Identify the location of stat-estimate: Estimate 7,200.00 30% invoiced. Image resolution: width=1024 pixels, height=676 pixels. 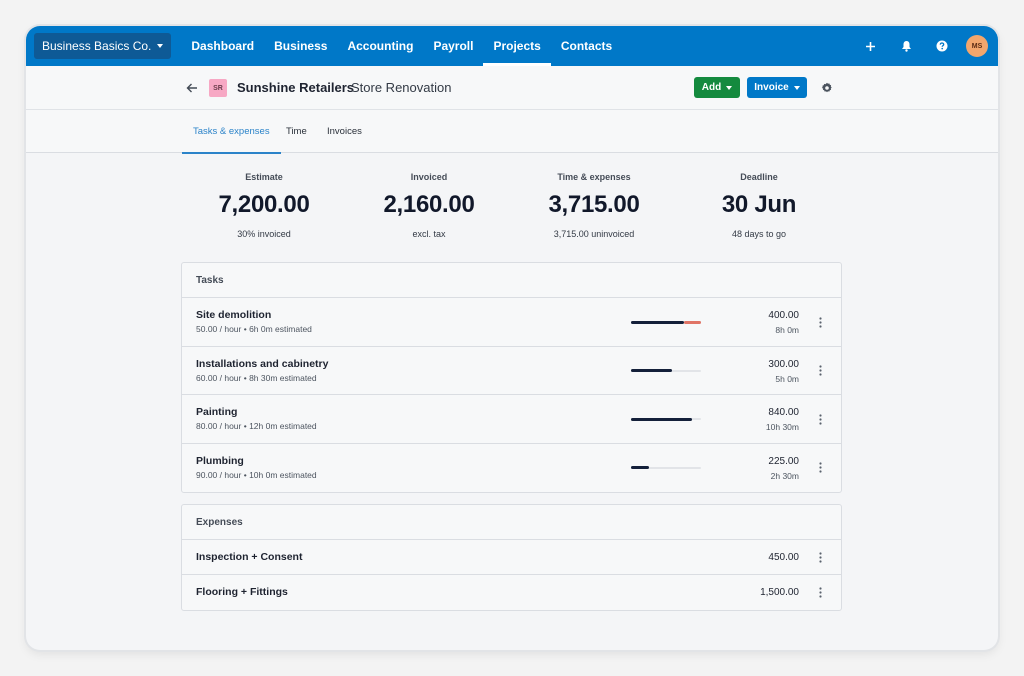
(264, 196).